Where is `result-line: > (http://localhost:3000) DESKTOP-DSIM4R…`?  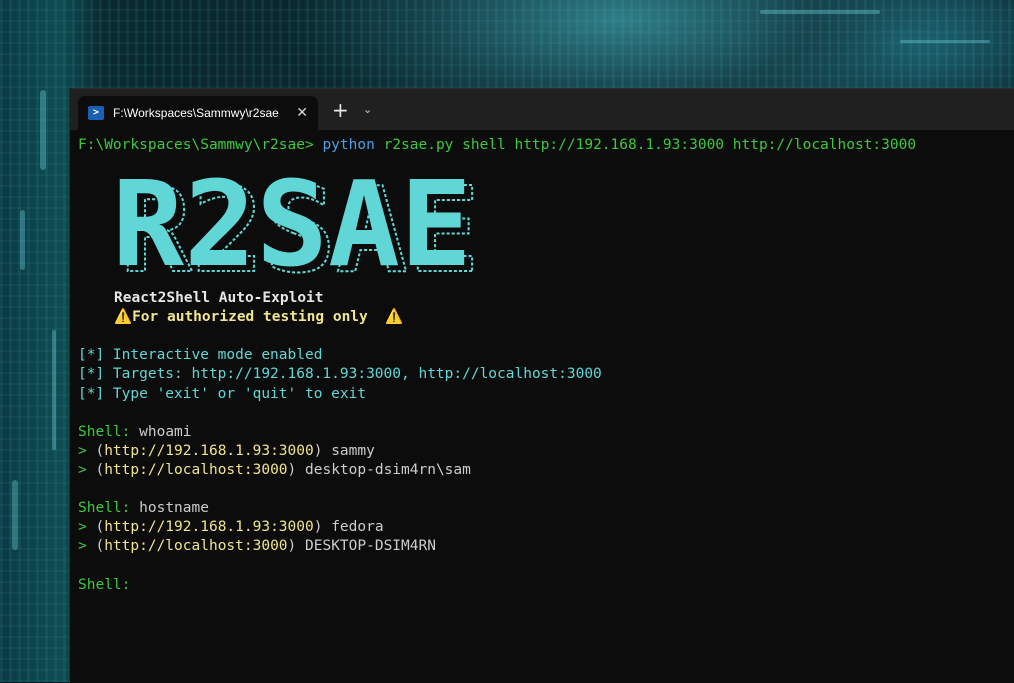
result-line: > (http://localhost:3000) DESKTOP-DSIM4R… is located at coordinates (546, 546).